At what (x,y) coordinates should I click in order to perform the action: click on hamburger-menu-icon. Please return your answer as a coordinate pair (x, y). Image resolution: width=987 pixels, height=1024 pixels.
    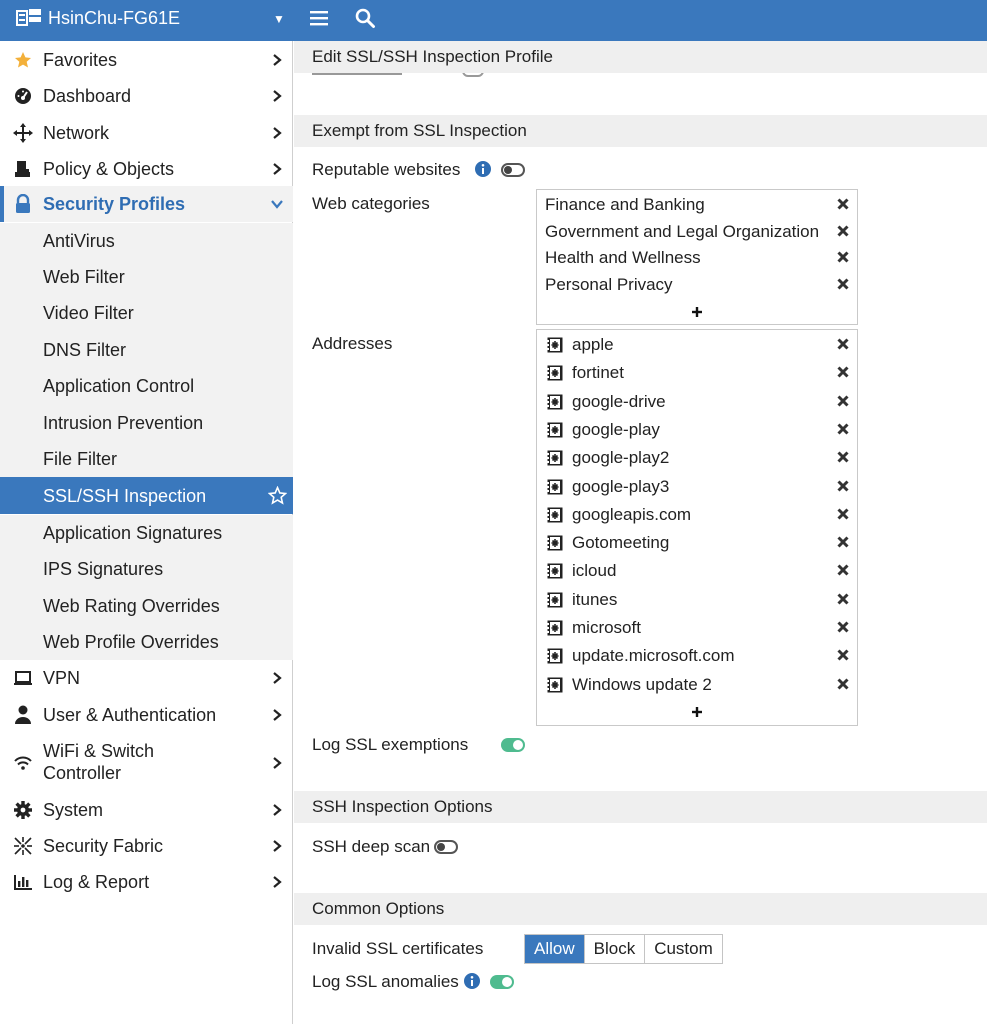
    Looking at the image, I should click on (319, 18).